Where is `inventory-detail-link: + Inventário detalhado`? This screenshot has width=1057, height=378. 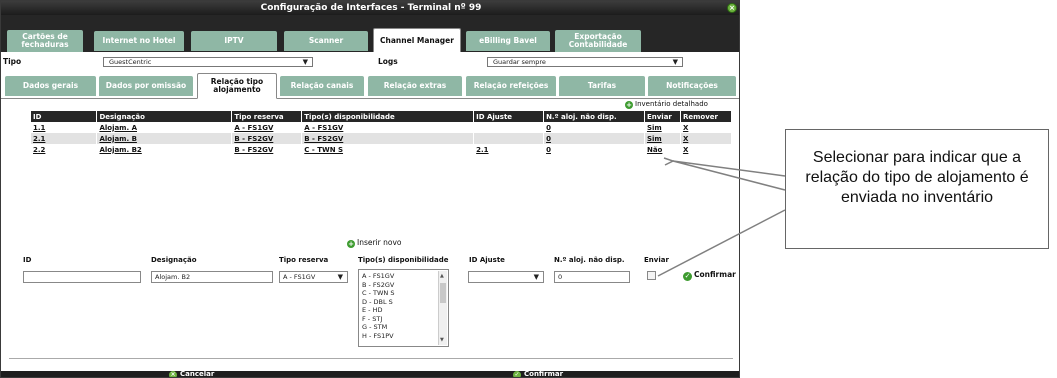
inventory-detail-link: + Inventário detalhado is located at coordinates (666, 104).